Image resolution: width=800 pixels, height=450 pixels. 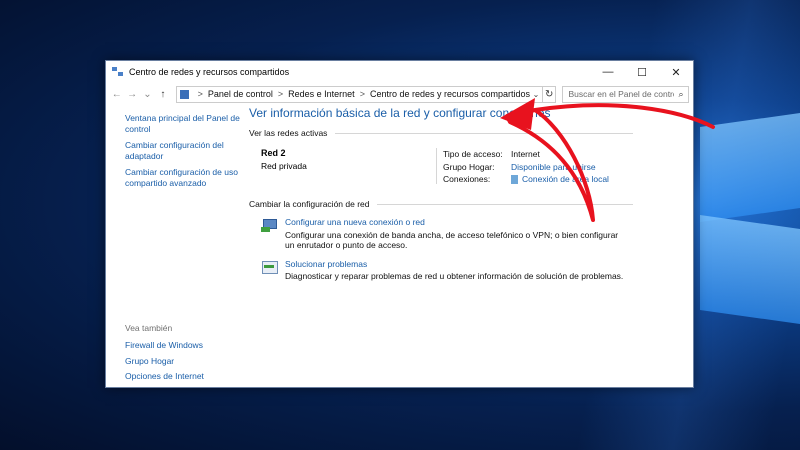 What do you see at coordinates (284, 166) in the screenshot?
I see `network-type: Red privada` at bounding box center [284, 166].